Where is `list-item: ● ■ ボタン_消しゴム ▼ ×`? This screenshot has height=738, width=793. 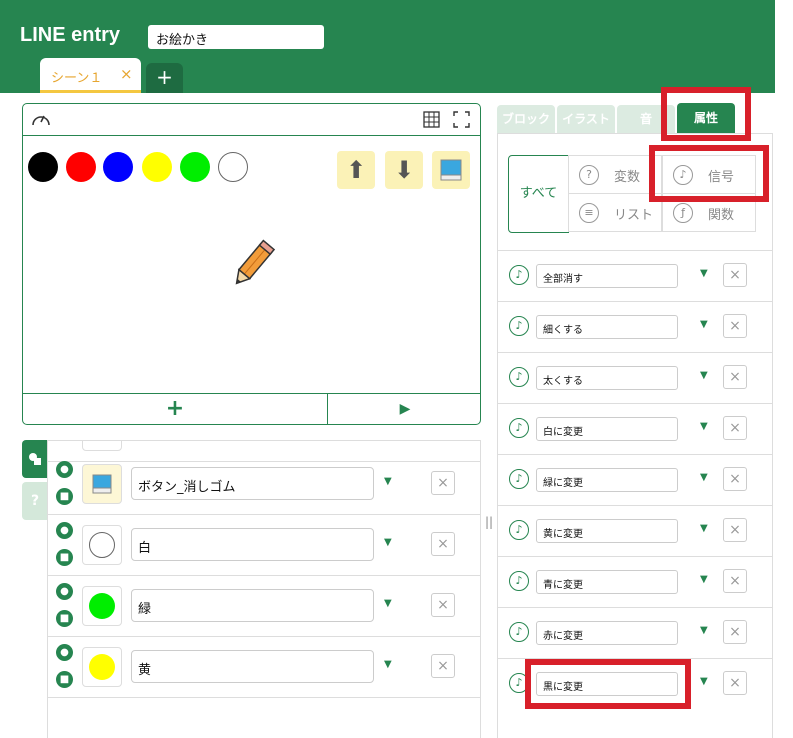
list-item: ● ■ ボタン_消しゴム ▼ × is located at coordinates (264, 484).